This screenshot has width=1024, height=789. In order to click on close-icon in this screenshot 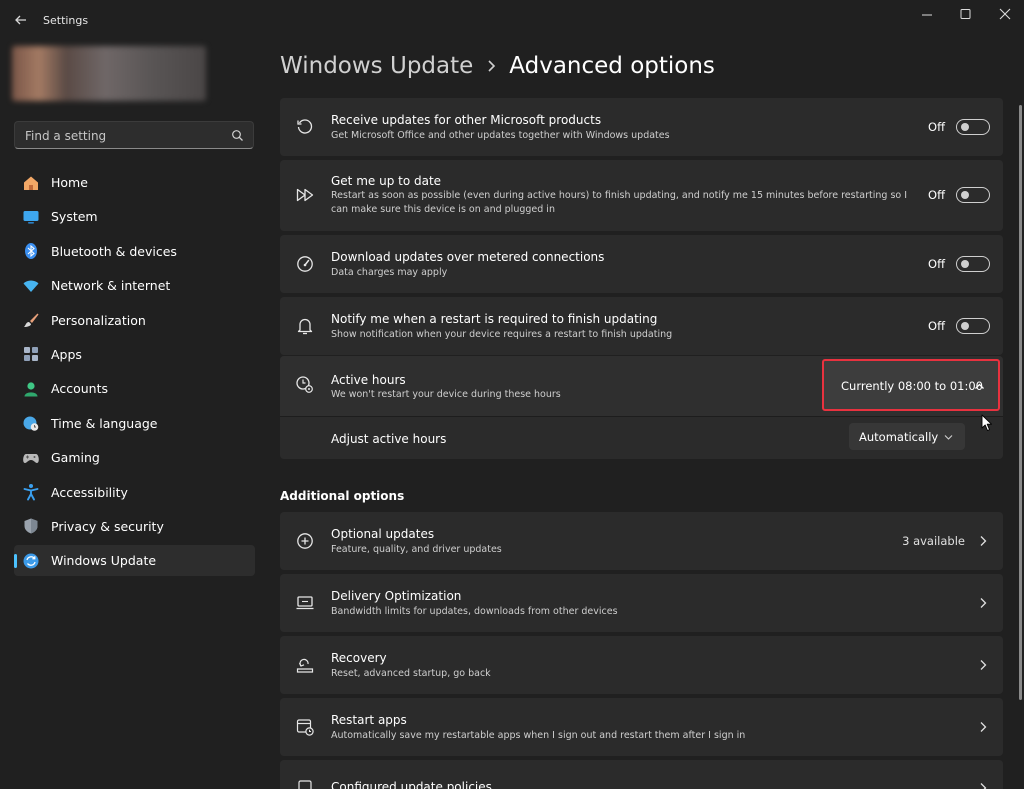, I will do `click(1005, 14)`.